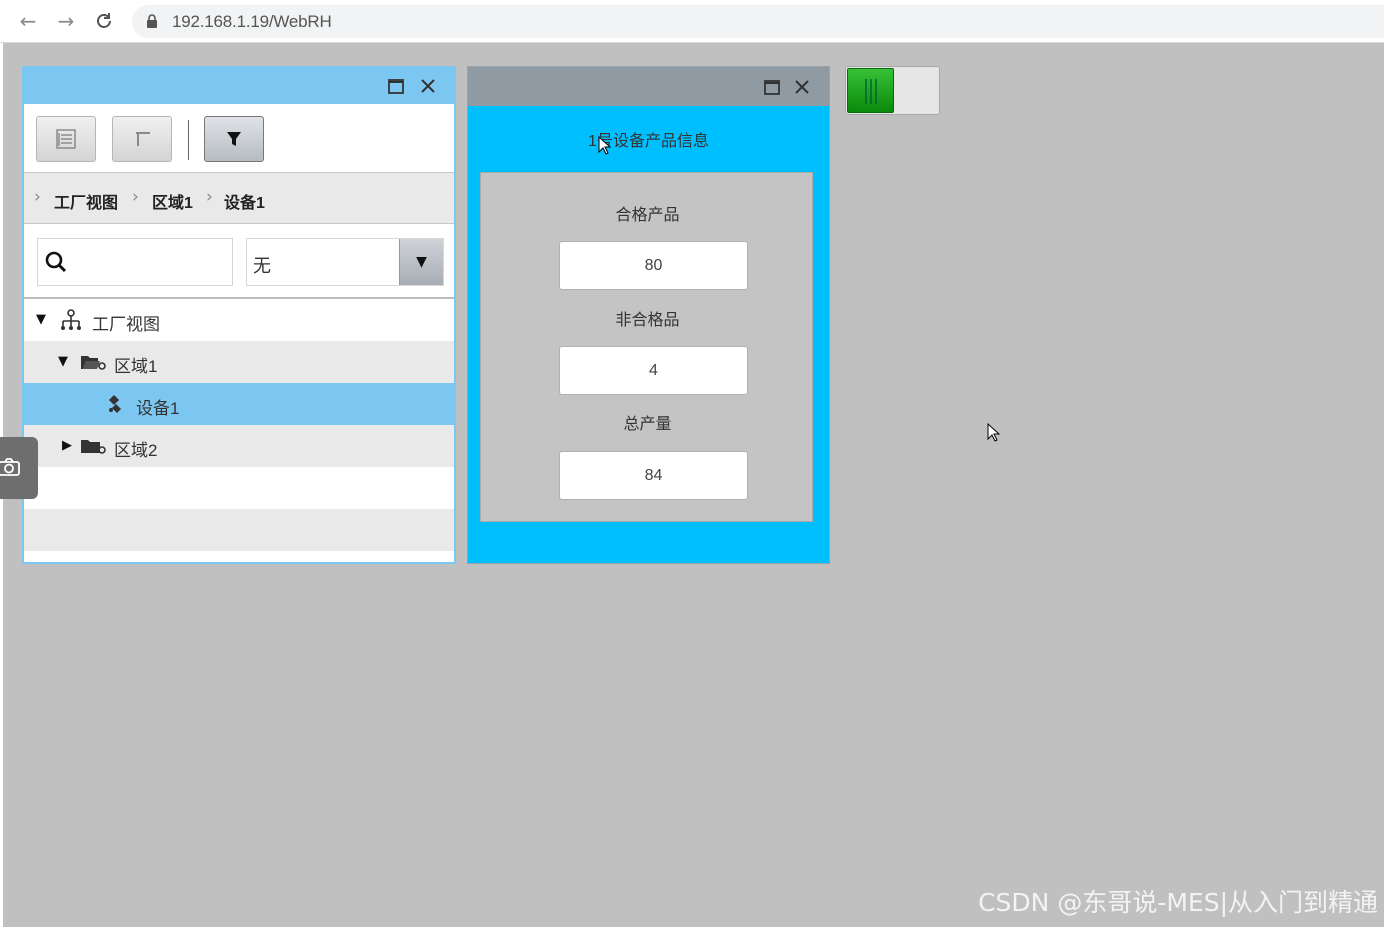 The height and width of the screenshot is (927, 1384). What do you see at coordinates (188, 140) in the screenshot?
I see `toolbar-divider` at bounding box center [188, 140].